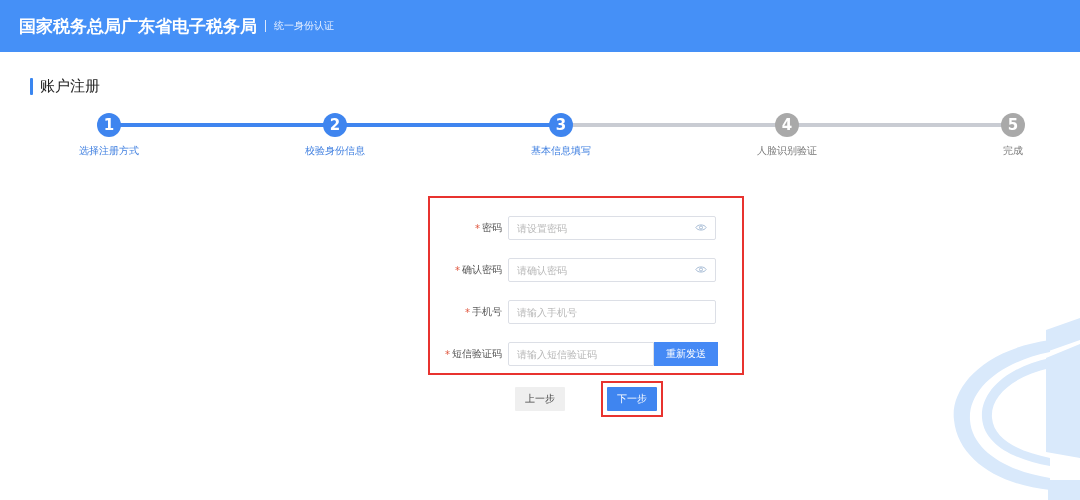 This screenshot has height=500, width=1080. Describe the element at coordinates (787, 151) in the screenshot. I see `step-label: 人脸识别验证` at that location.